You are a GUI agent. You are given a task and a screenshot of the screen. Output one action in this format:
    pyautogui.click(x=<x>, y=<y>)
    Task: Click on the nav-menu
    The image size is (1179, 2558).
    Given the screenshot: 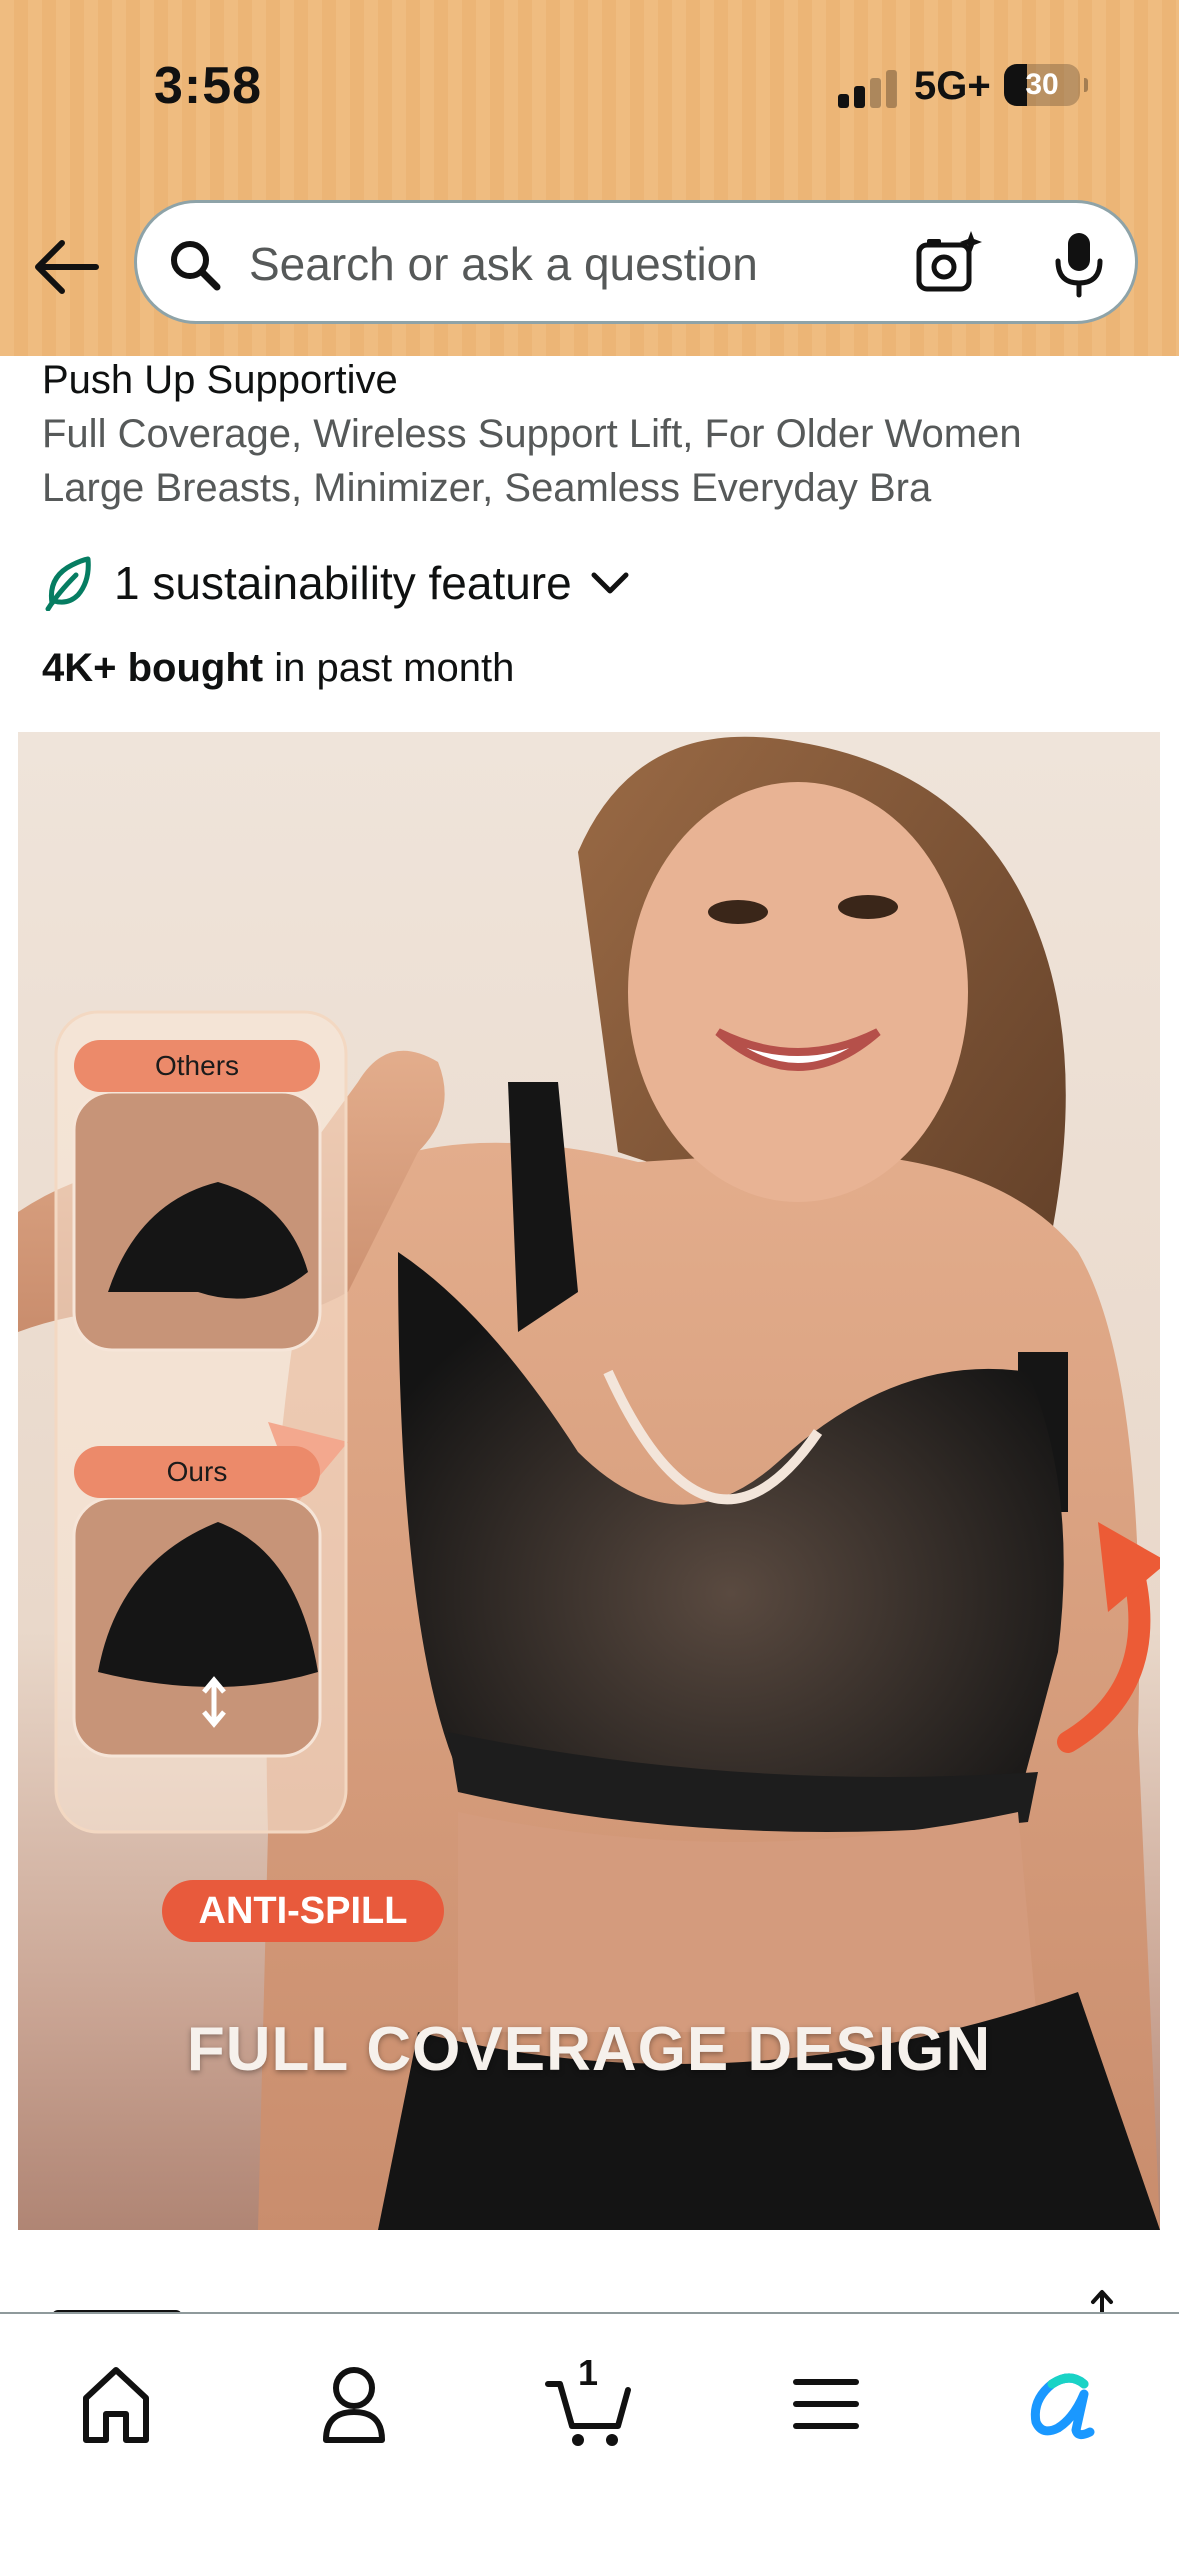 What is the action you would take?
    pyautogui.click(x=826, y=2402)
    